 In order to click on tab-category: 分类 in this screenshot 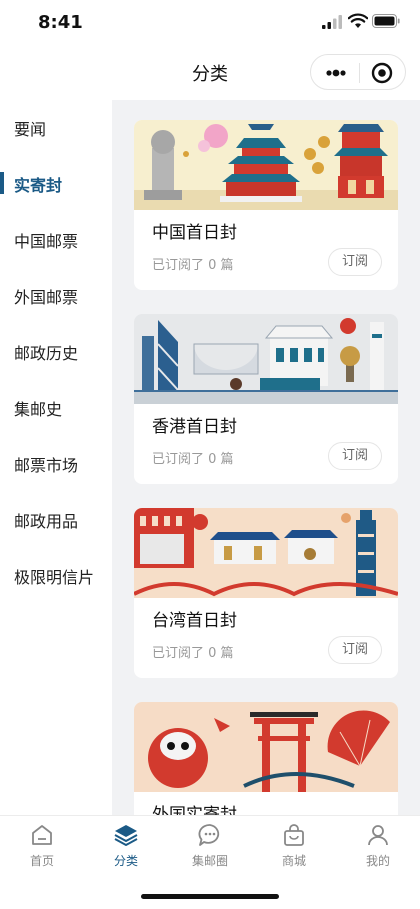, I will do `click(126, 845)`.